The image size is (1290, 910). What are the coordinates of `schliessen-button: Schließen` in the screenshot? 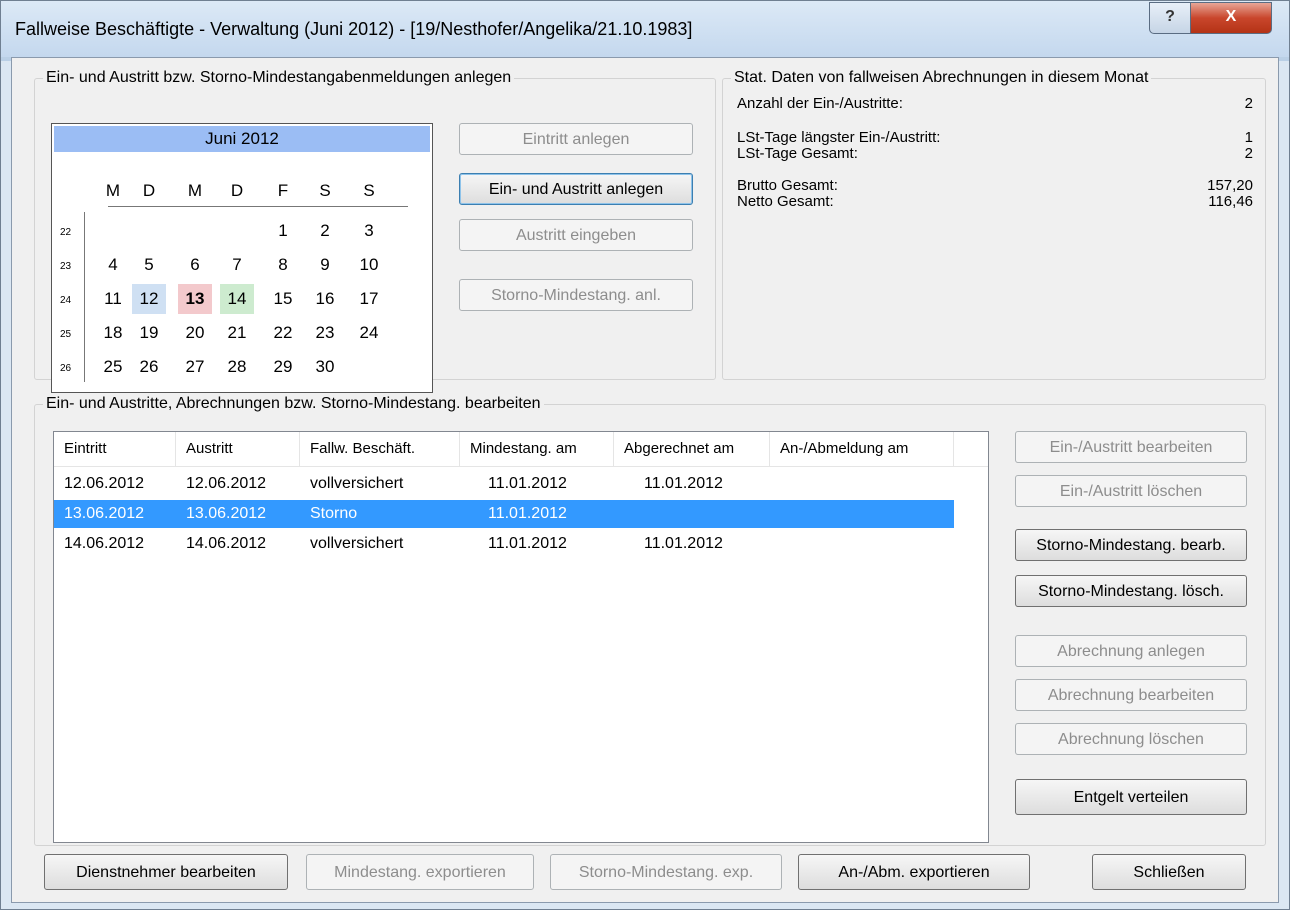 It's located at (1169, 872).